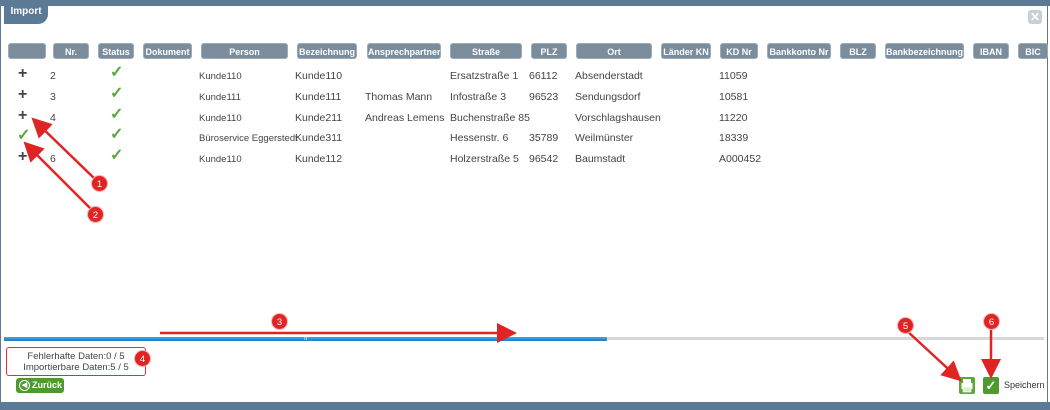 The width and height of the screenshot is (1050, 410). I want to click on annotation-marker-5: 5, so click(905, 325).